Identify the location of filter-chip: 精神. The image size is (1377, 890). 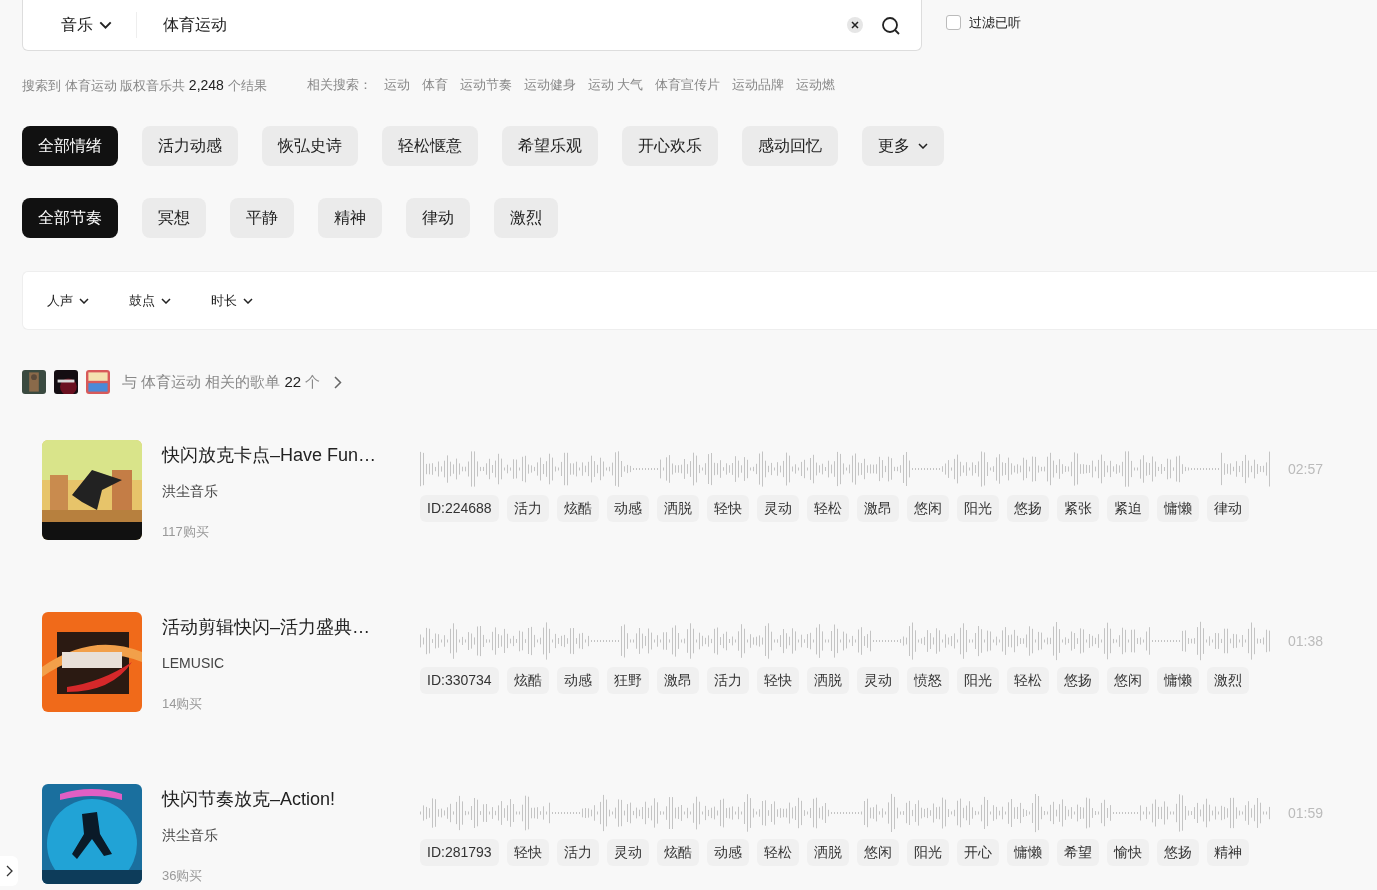
(350, 218).